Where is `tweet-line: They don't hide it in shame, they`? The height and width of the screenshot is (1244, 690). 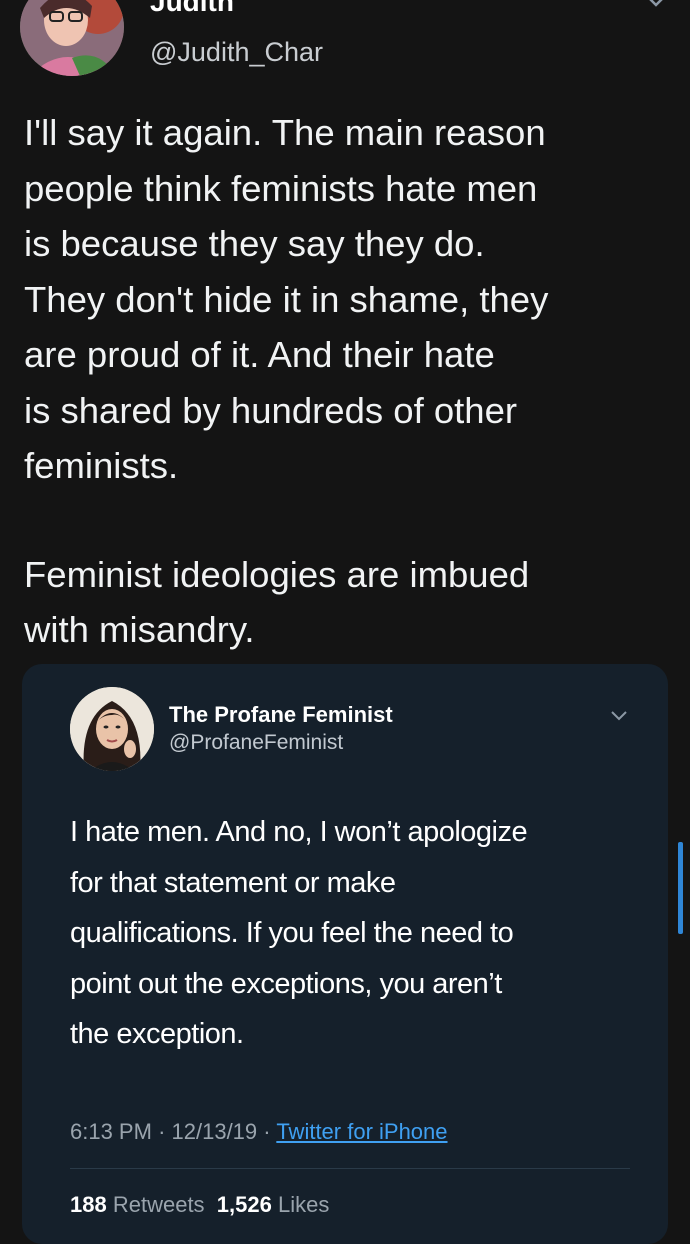
tweet-line: They don't hide it in shame, they is located at coordinates (286, 299).